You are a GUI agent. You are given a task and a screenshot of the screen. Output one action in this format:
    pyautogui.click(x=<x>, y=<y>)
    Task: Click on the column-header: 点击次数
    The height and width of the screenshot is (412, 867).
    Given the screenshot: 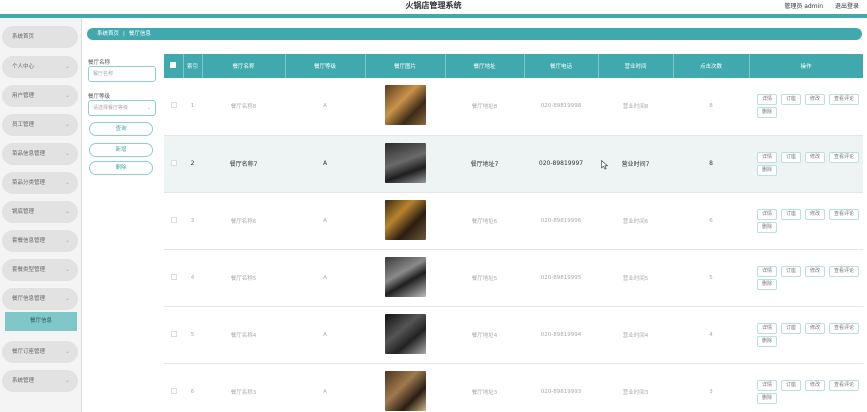 What is the action you would take?
    pyautogui.click(x=711, y=66)
    